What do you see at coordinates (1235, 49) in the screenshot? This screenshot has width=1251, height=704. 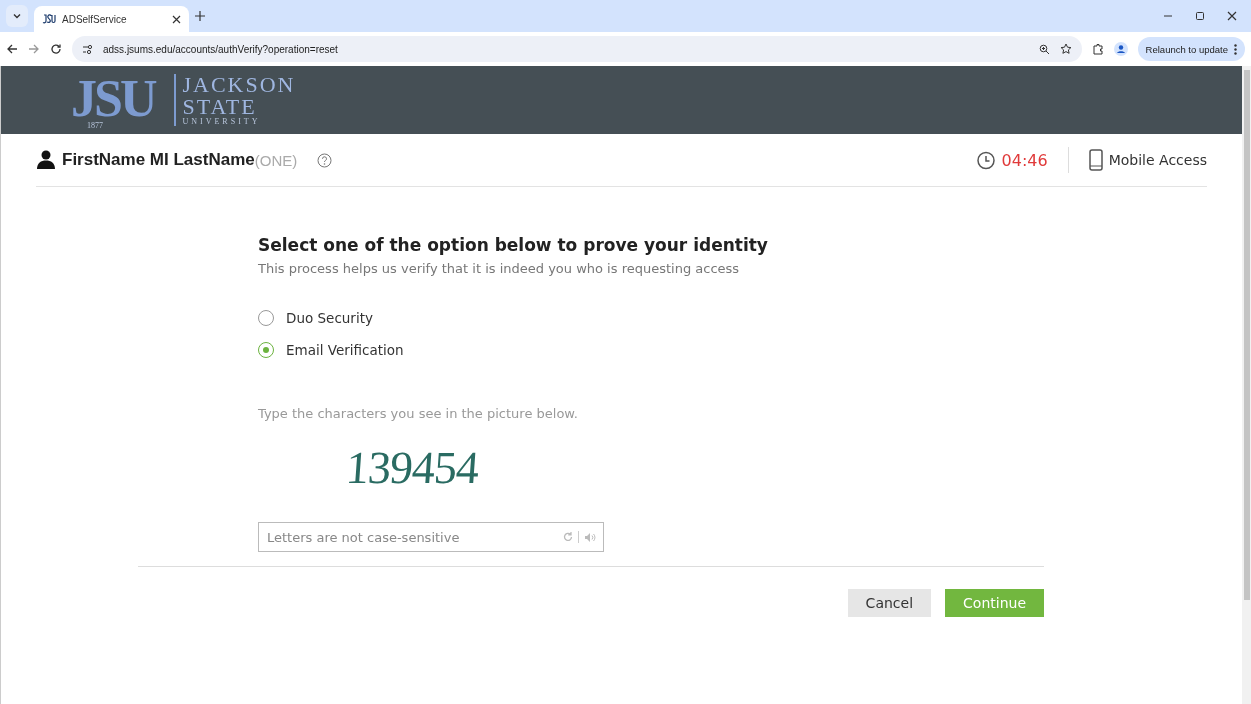 I see `more-icon` at bounding box center [1235, 49].